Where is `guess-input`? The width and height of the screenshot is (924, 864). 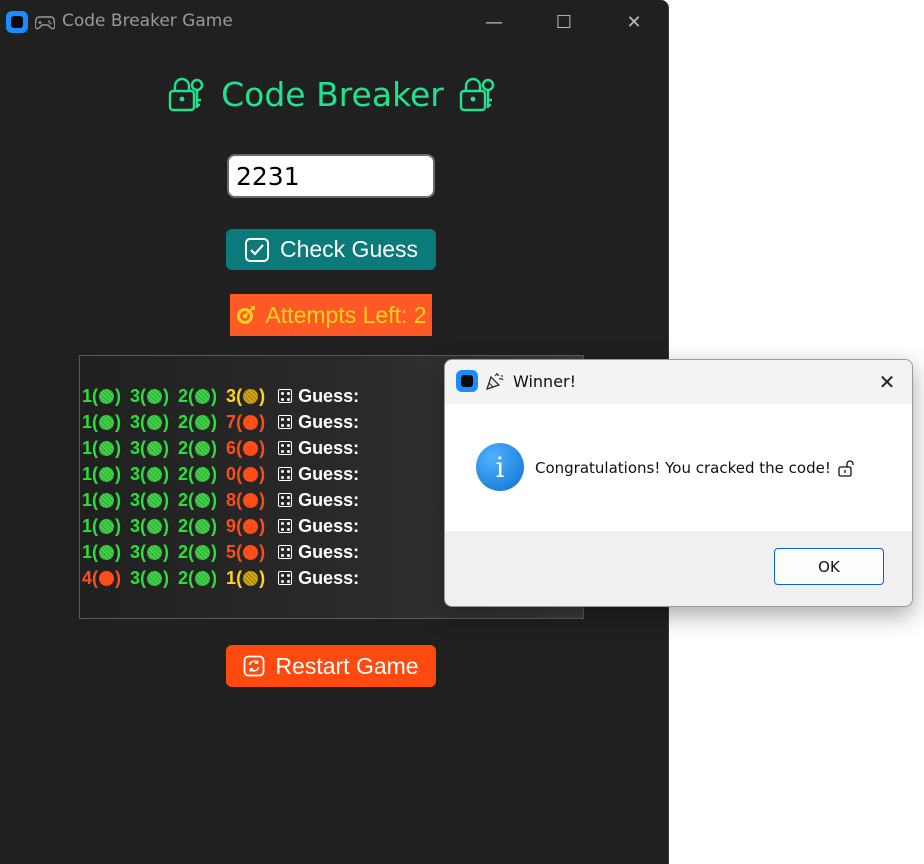
guess-input is located at coordinates (331, 176).